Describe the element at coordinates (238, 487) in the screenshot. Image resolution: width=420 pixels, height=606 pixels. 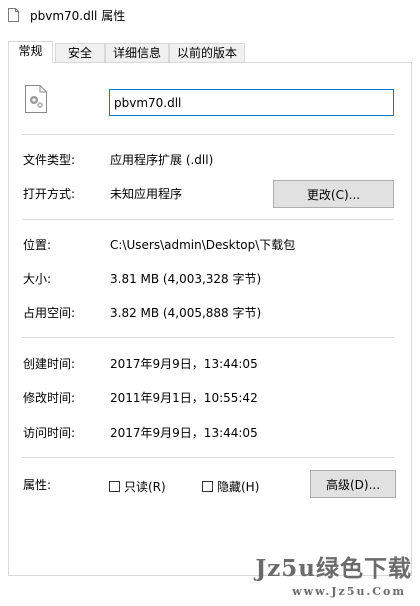
I see `hidden-checkbox-label: 隐藏(H)` at that location.